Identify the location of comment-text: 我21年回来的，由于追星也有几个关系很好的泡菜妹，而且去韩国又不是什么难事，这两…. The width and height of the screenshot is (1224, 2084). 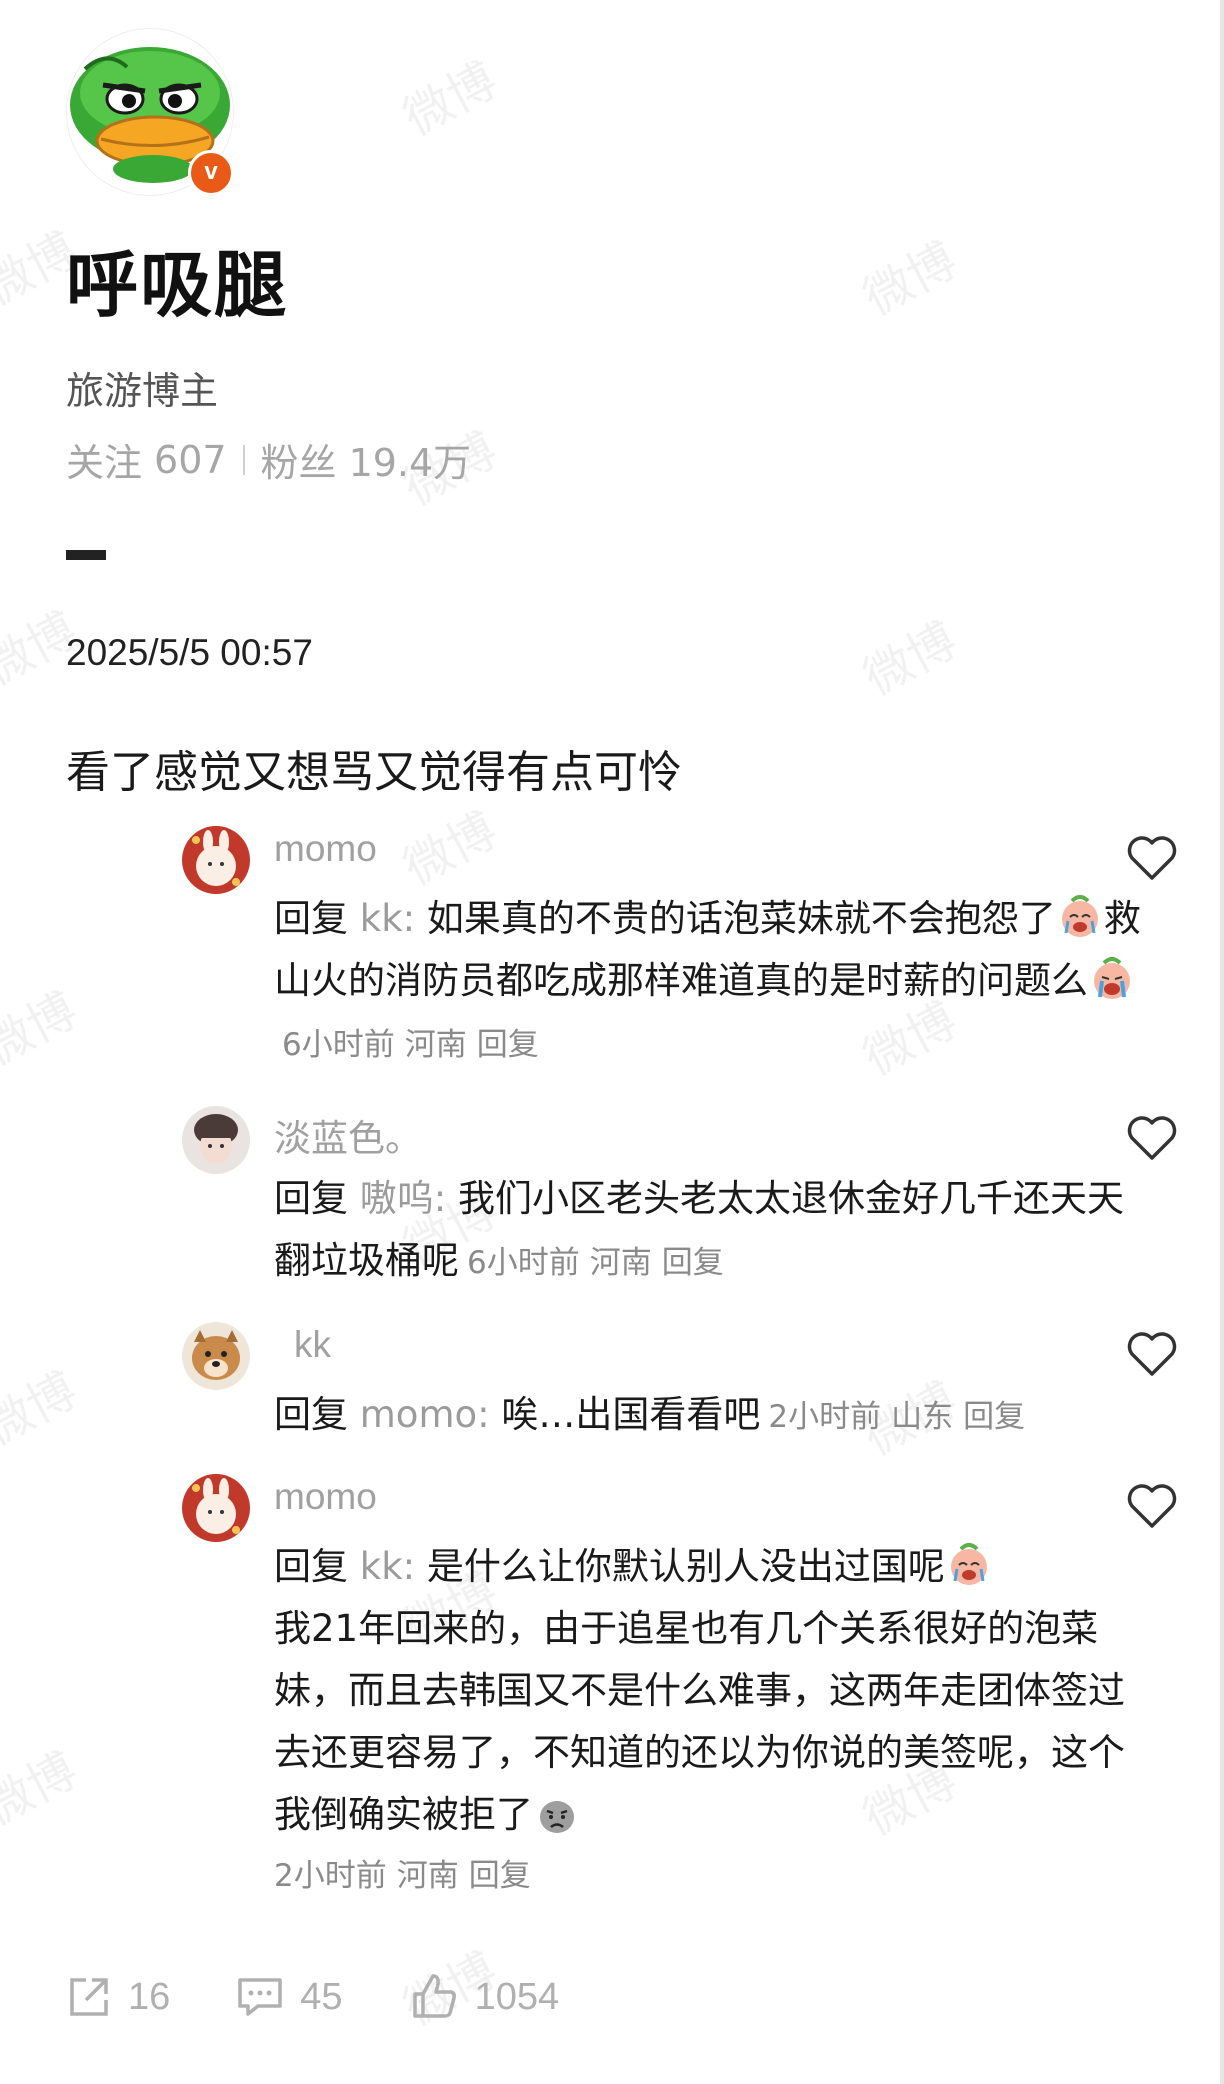
(699, 1721).